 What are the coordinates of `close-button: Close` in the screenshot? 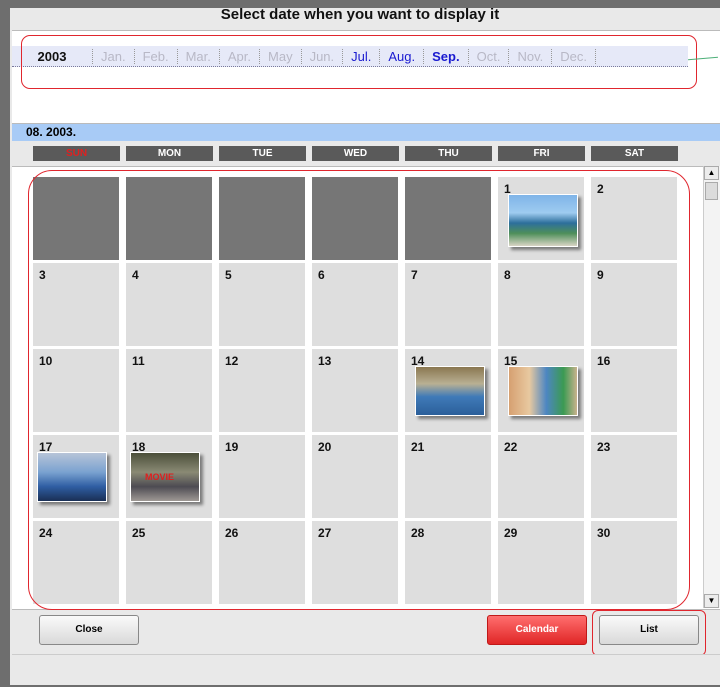 It's located at (89, 630).